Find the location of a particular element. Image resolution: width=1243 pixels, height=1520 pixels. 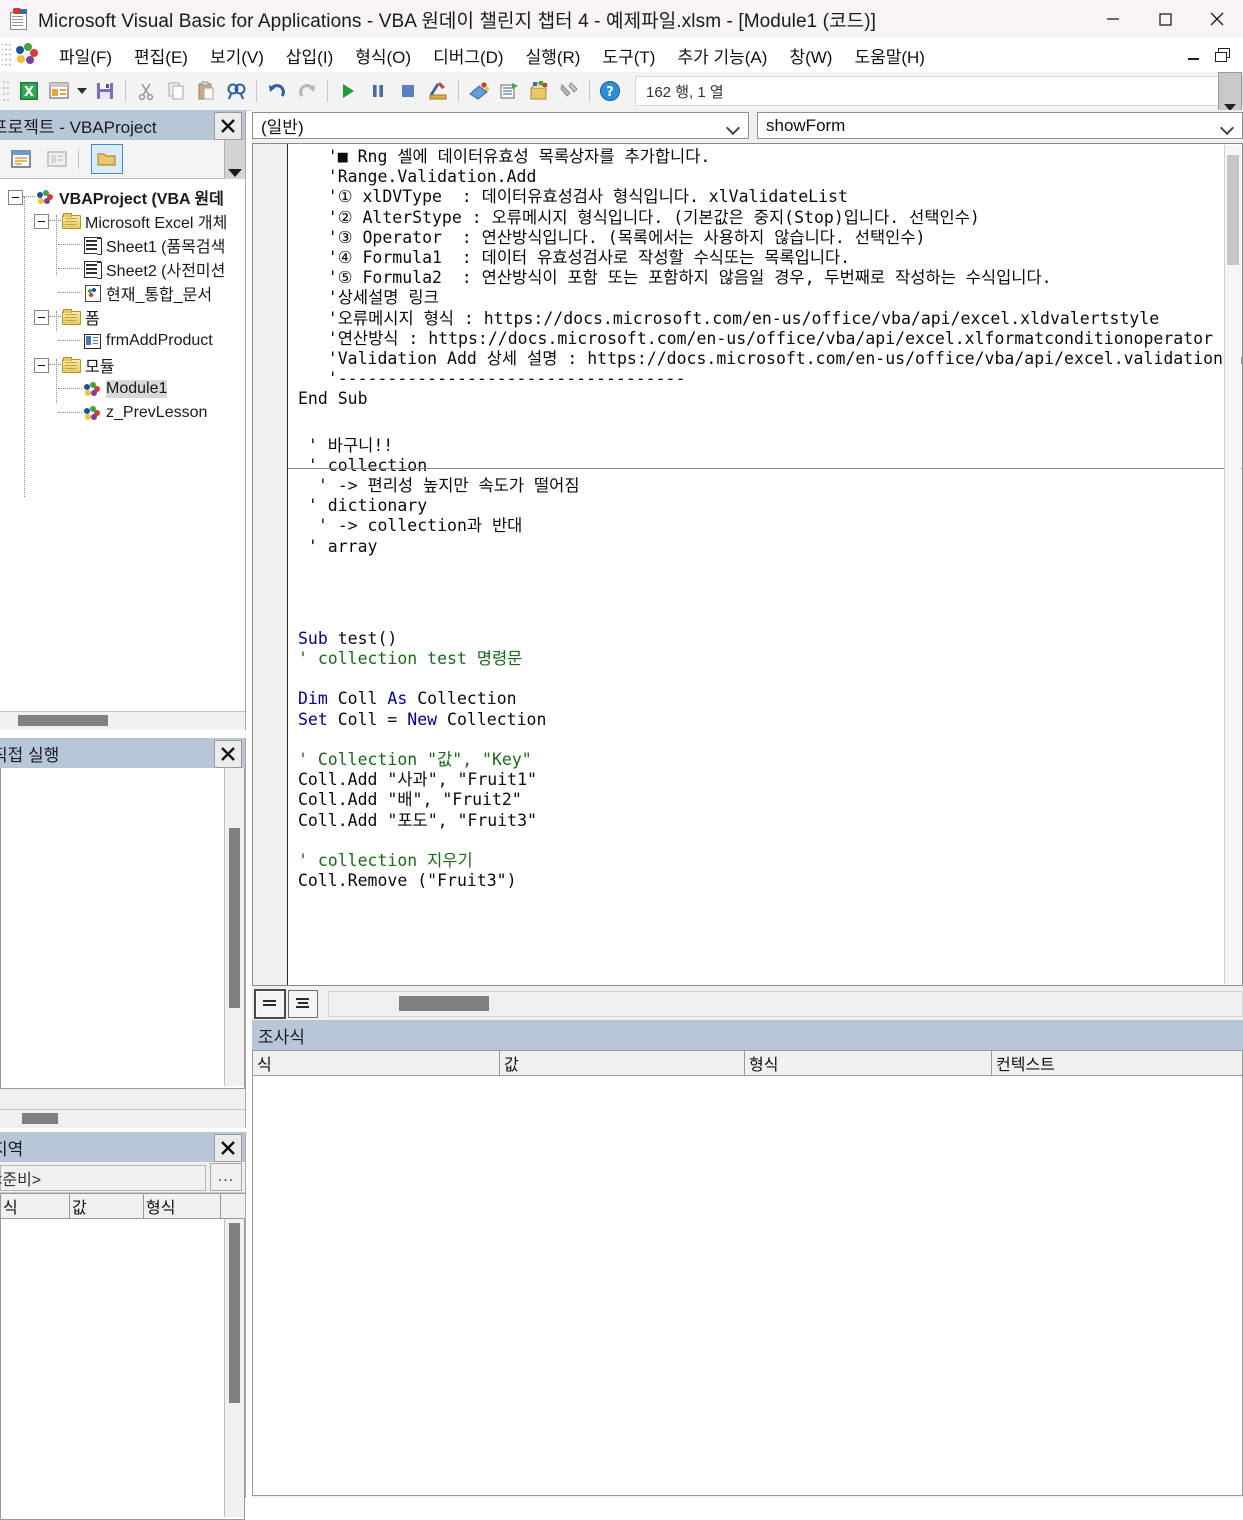

menu-item-tools: 도구(T) is located at coordinates (628, 55).